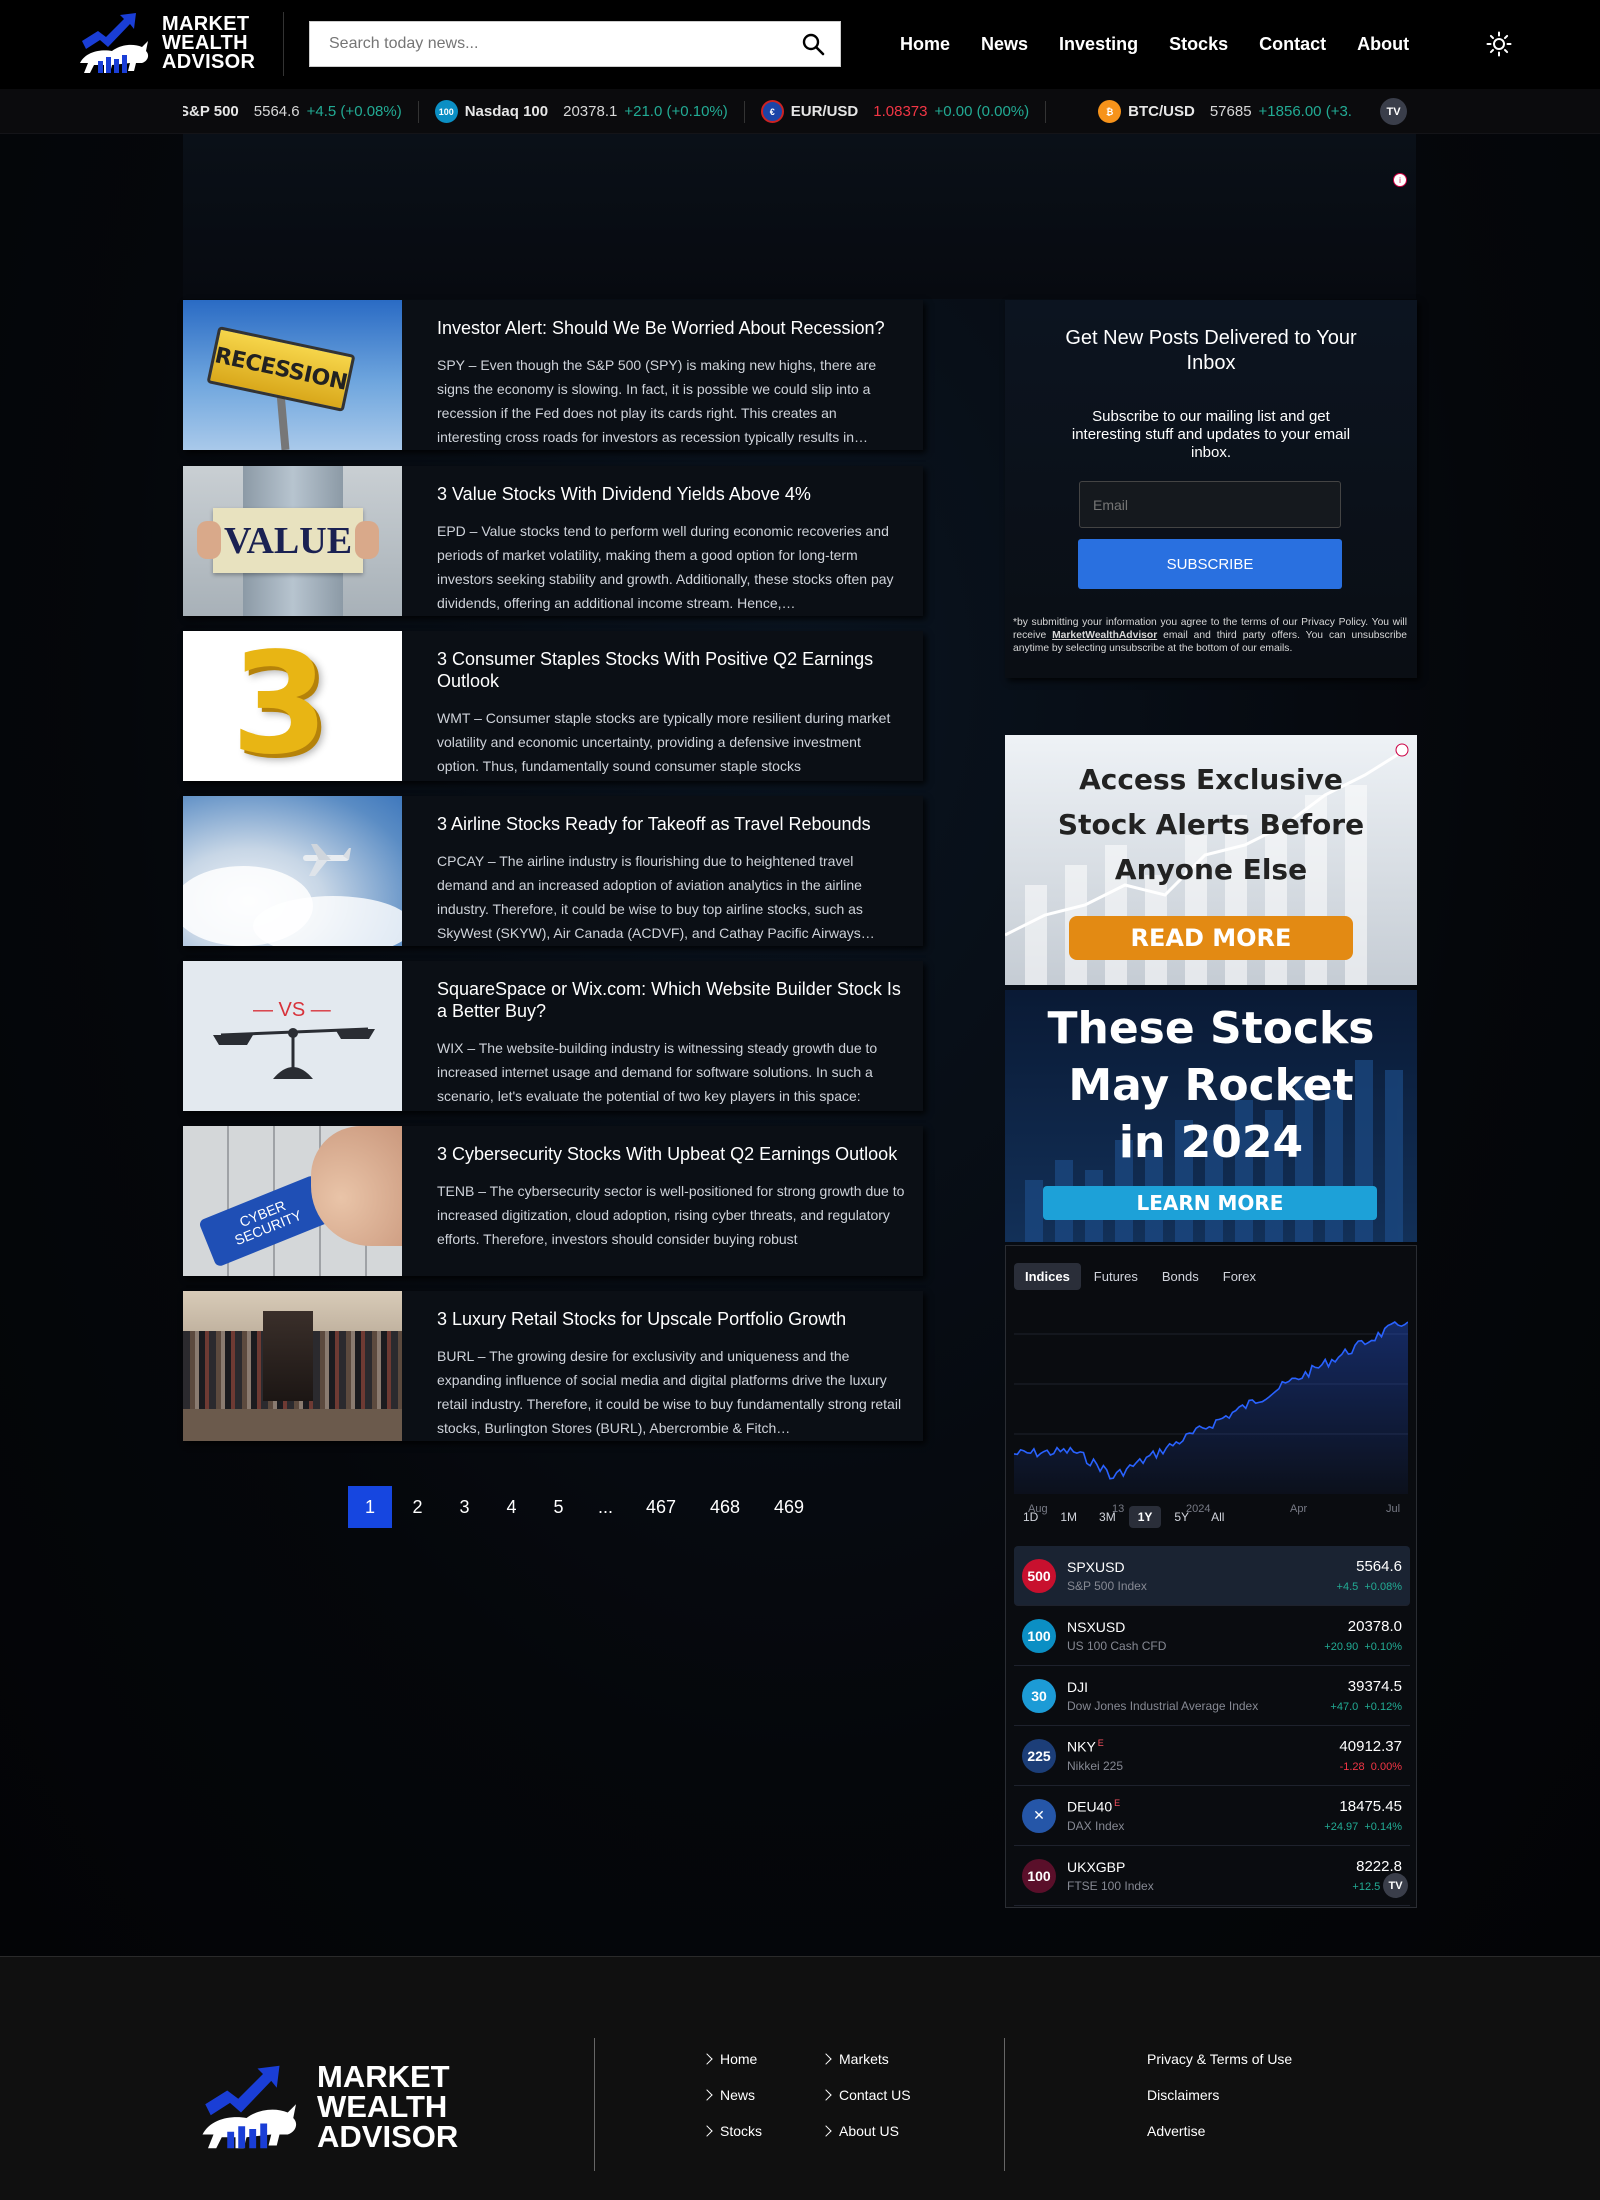 The width and height of the screenshot is (1600, 2200). Describe the element at coordinates (725, 1507) in the screenshot. I see `page-link: 468` at that location.